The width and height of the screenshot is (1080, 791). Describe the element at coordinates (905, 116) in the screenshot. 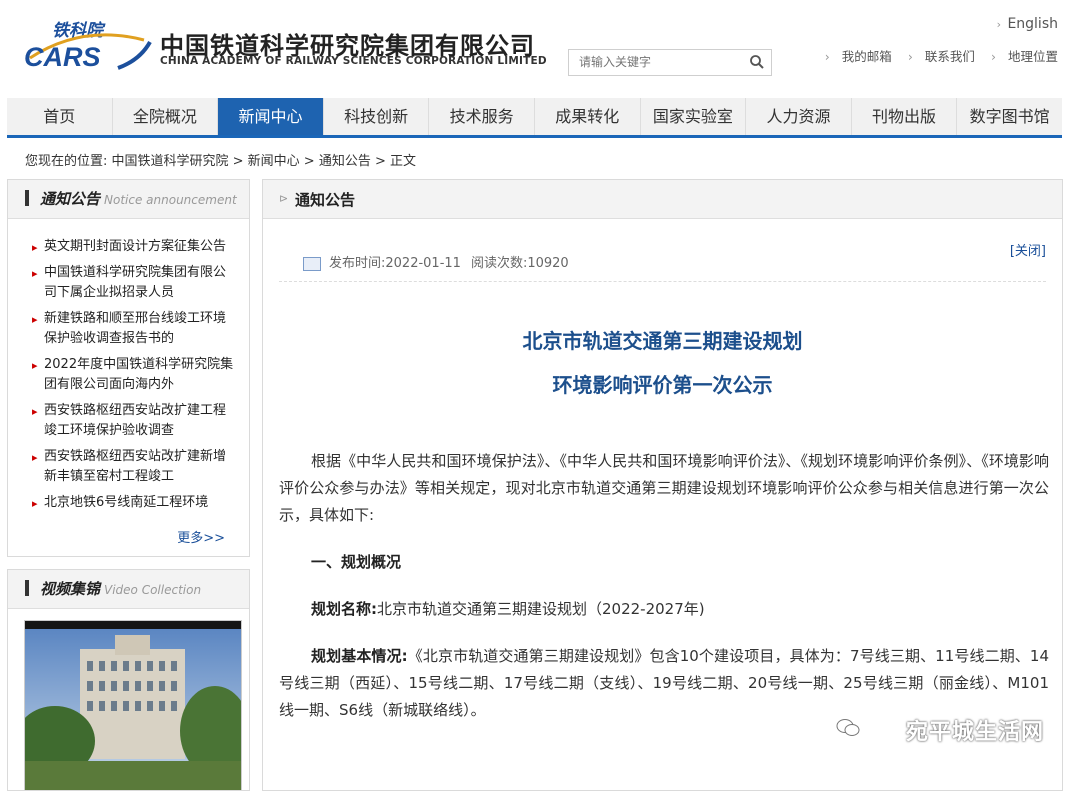

I see `nav-item-publications: 刊物出版` at that location.